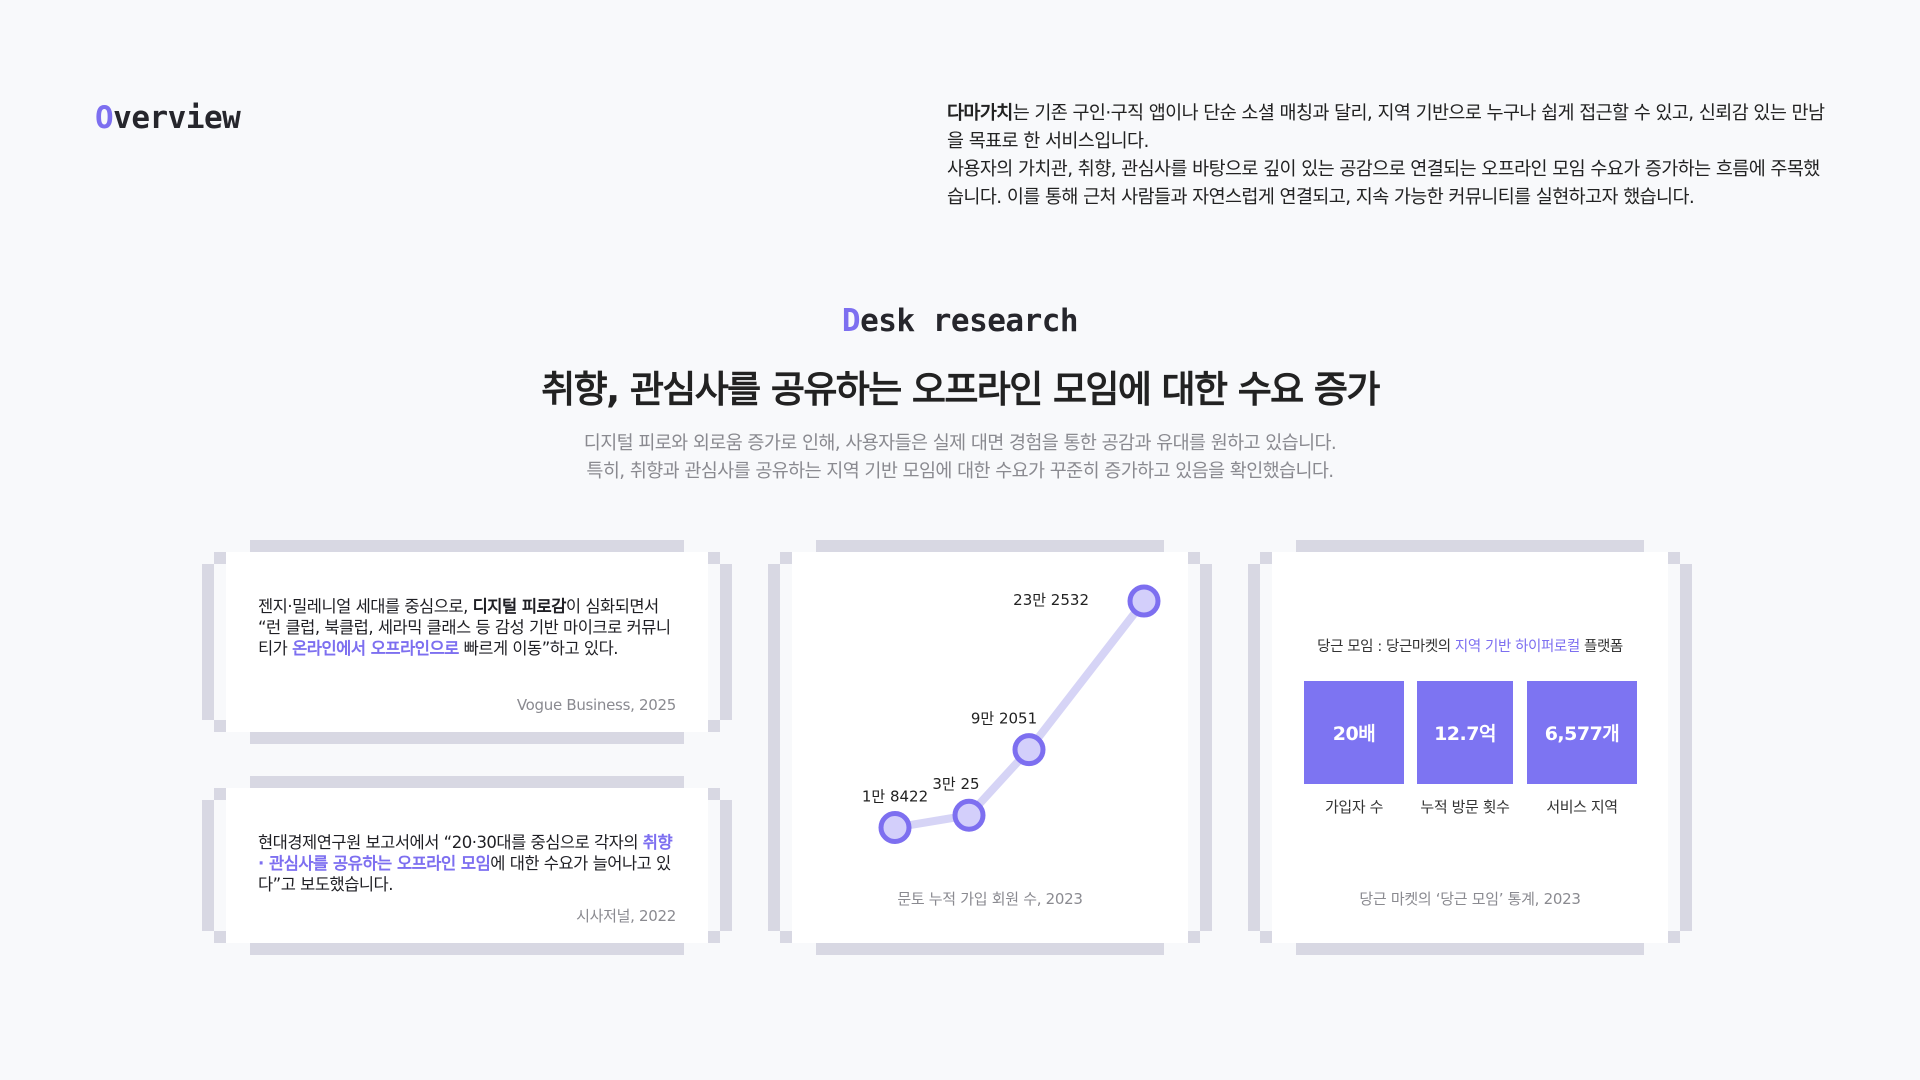  What do you see at coordinates (177, 118) in the screenshot?
I see `overview-title-rest: verview` at bounding box center [177, 118].